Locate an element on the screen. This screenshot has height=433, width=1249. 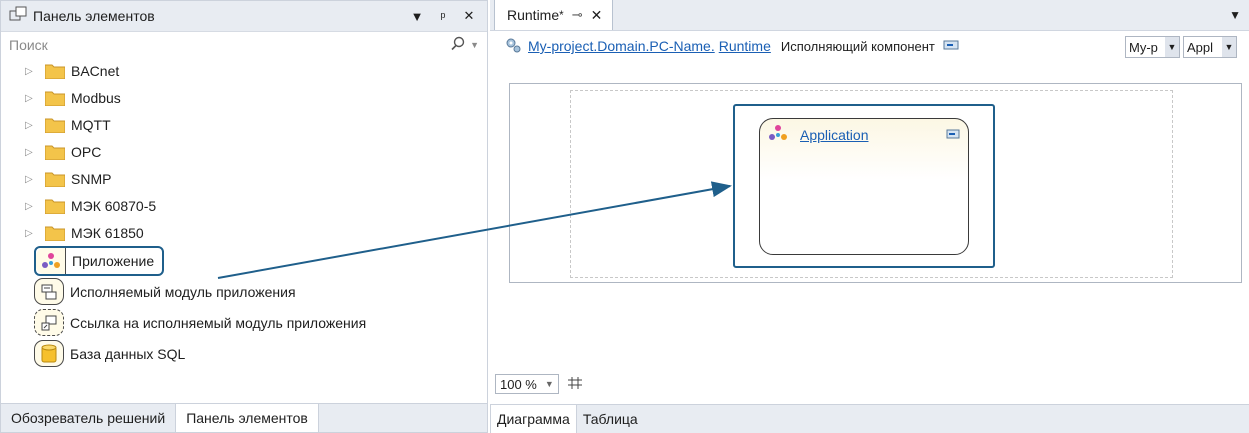
folder-label: OPC is located at coordinates (86, 152).